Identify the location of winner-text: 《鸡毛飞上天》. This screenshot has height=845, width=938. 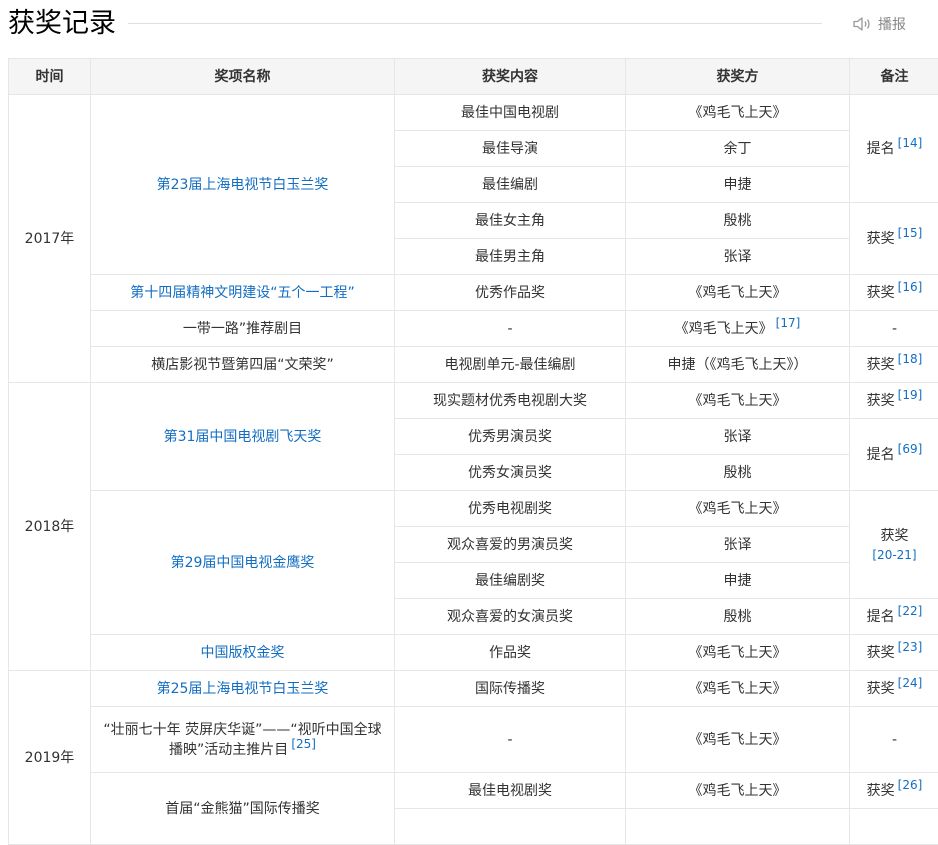
(724, 329).